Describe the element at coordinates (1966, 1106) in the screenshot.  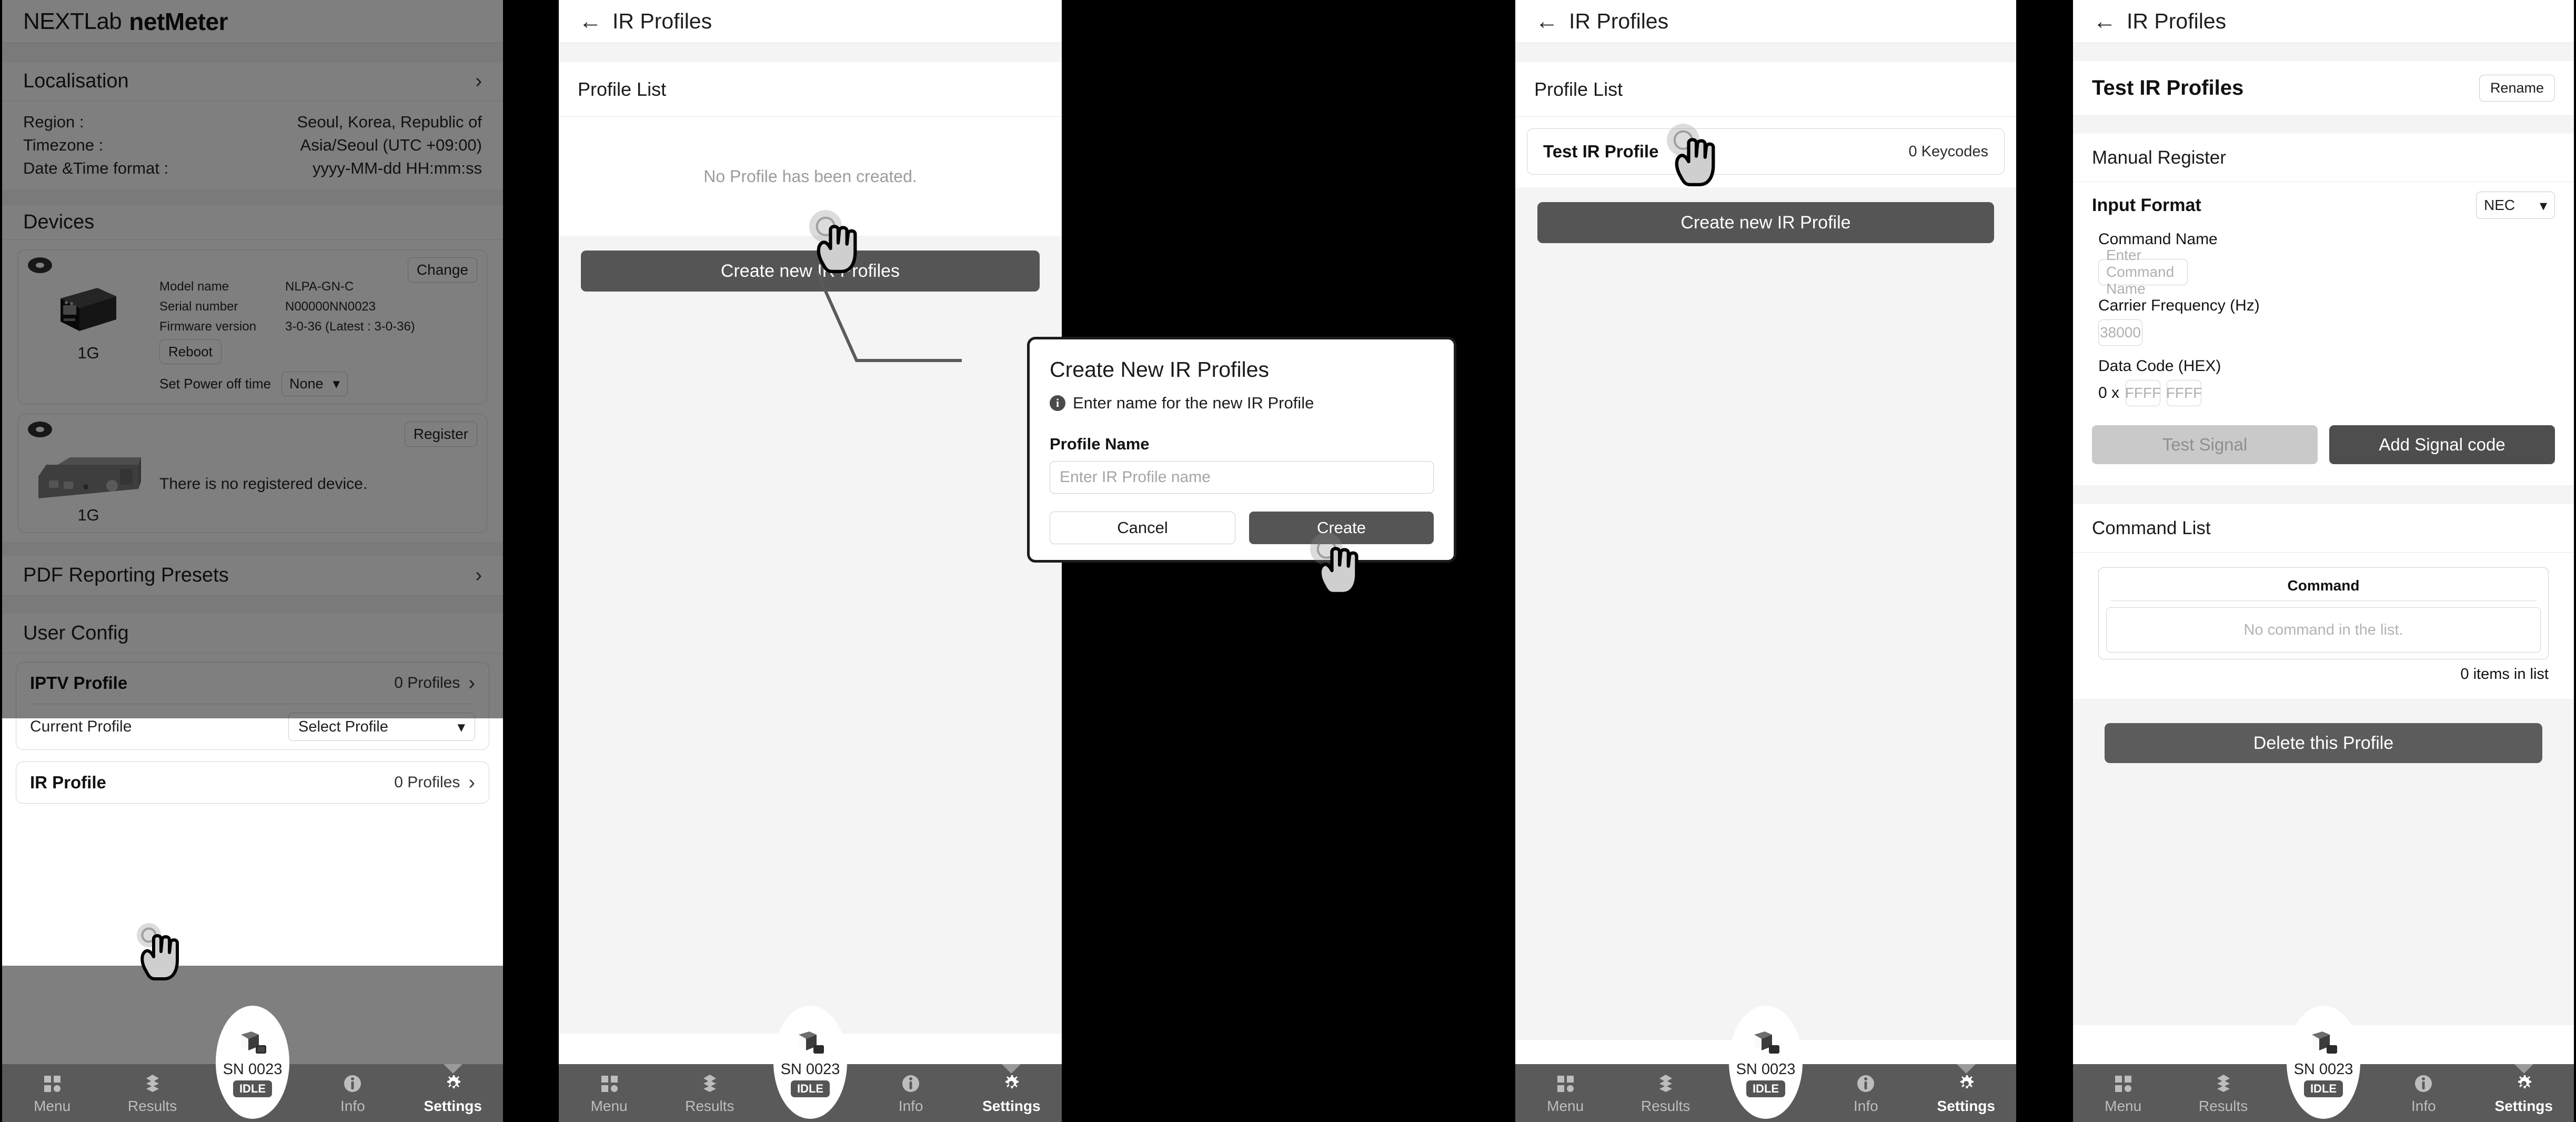
I see `nav-label-settings-p3: Settings` at that location.